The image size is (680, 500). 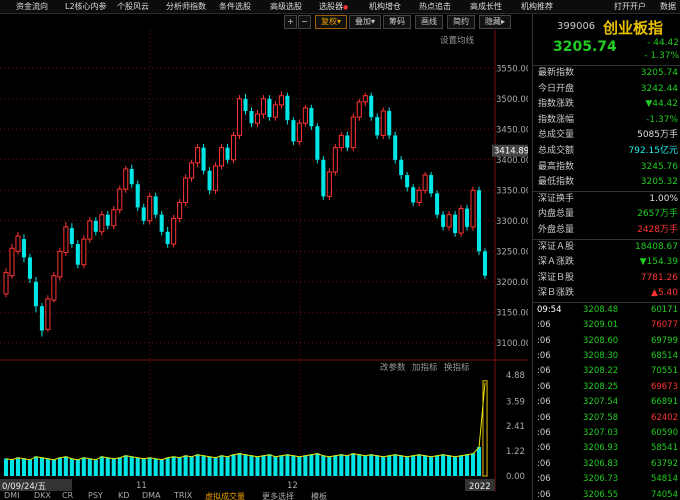 What do you see at coordinates (606, 294) in the screenshot?
I see `stat-row: 深Ｂ涨跌 ▲5.40` at bounding box center [606, 294].